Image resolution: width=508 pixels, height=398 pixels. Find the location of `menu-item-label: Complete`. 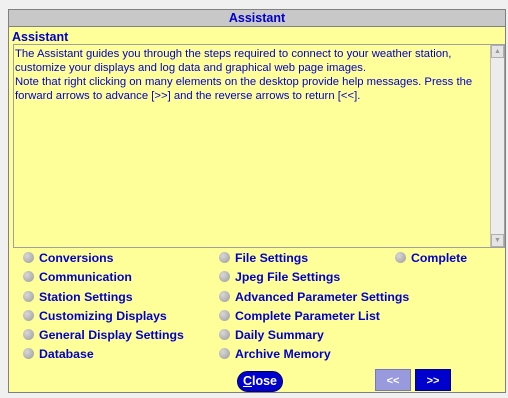

menu-item-label: Complete is located at coordinates (439, 258).